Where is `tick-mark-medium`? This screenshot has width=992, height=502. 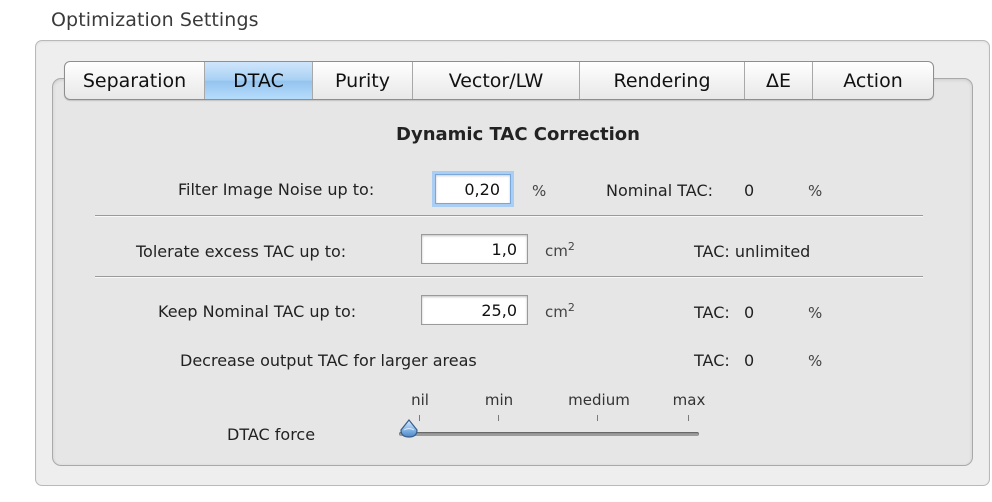
tick-mark-medium is located at coordinates (597, 418).